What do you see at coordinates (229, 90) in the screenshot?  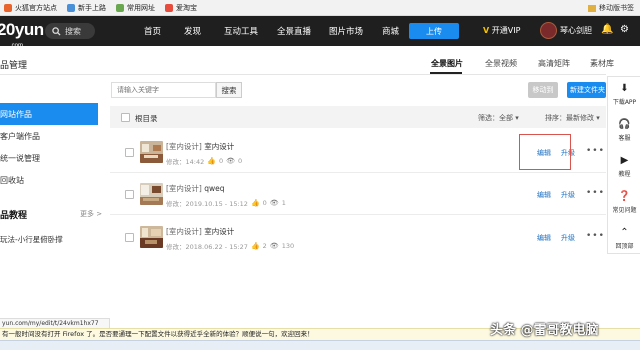 I see `search-button: 搜索` at bounding box center [229, 90].